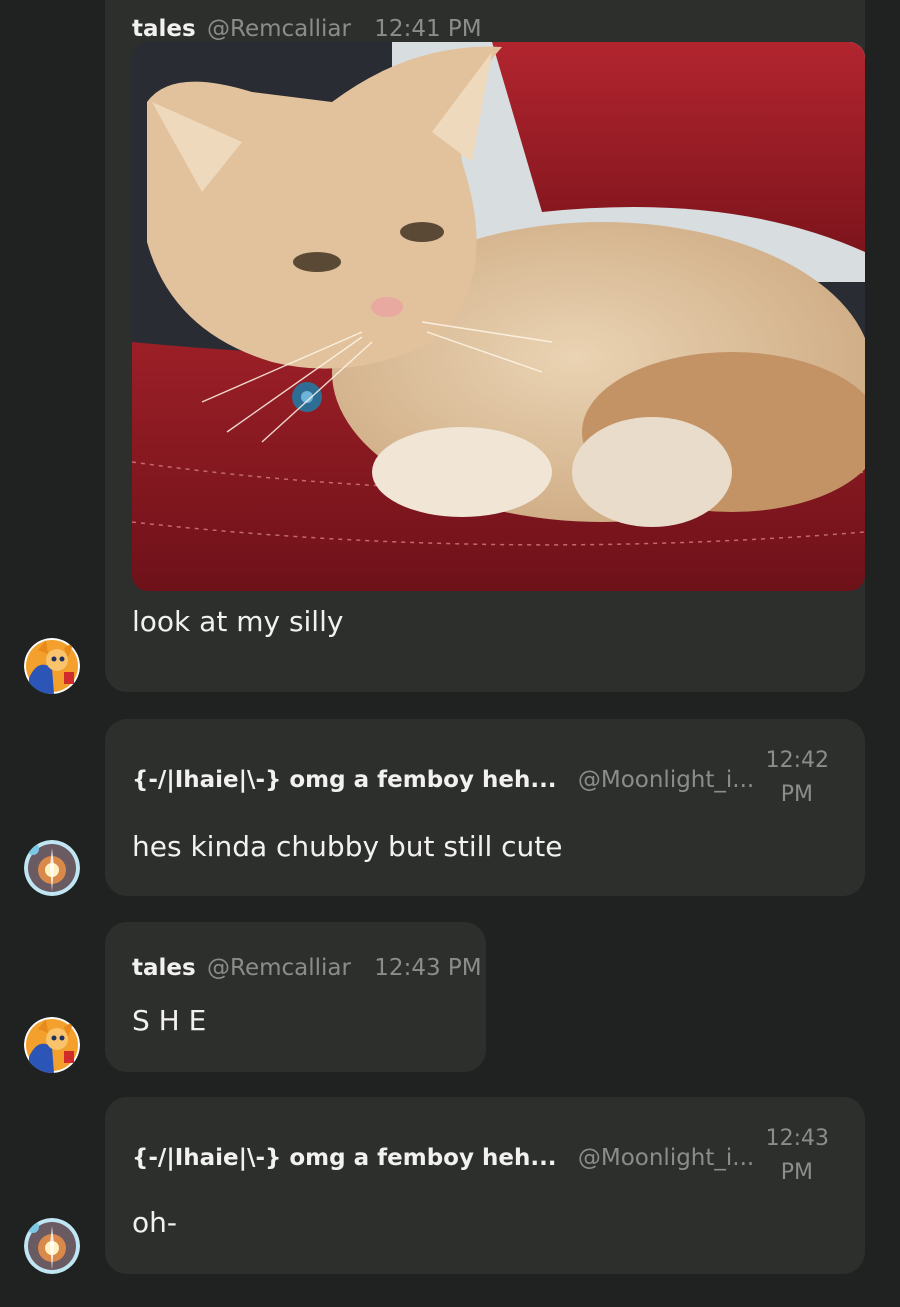  What do you see at coordinates (428, 29) in the screenshot?
I see `timestamp: 12:41 PM` at bounding box center [428, 29].